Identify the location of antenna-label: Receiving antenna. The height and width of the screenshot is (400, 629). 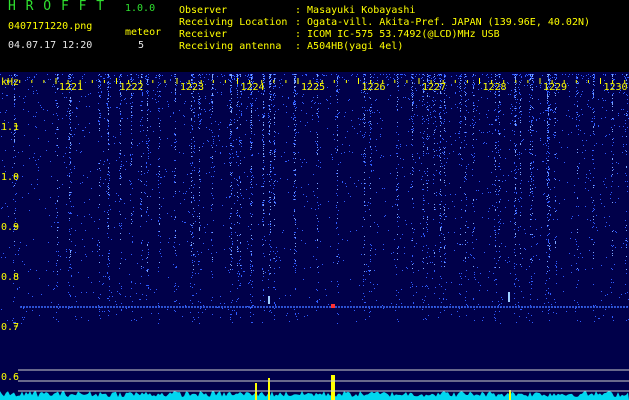
(230, 46).